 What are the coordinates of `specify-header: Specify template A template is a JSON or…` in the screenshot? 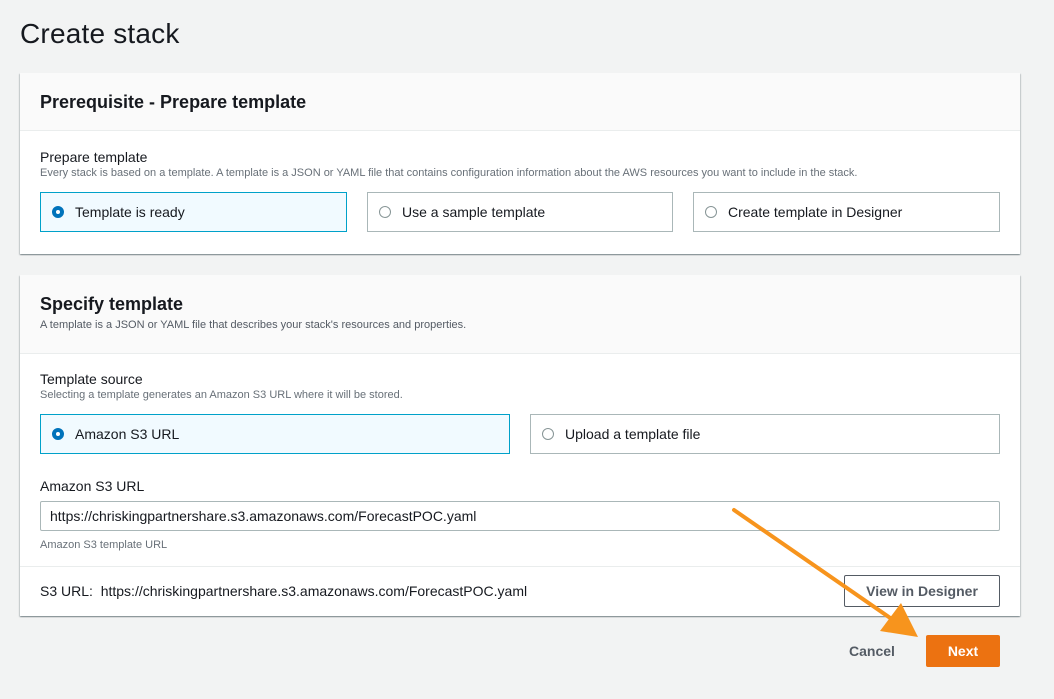 It's located at (520, 314).